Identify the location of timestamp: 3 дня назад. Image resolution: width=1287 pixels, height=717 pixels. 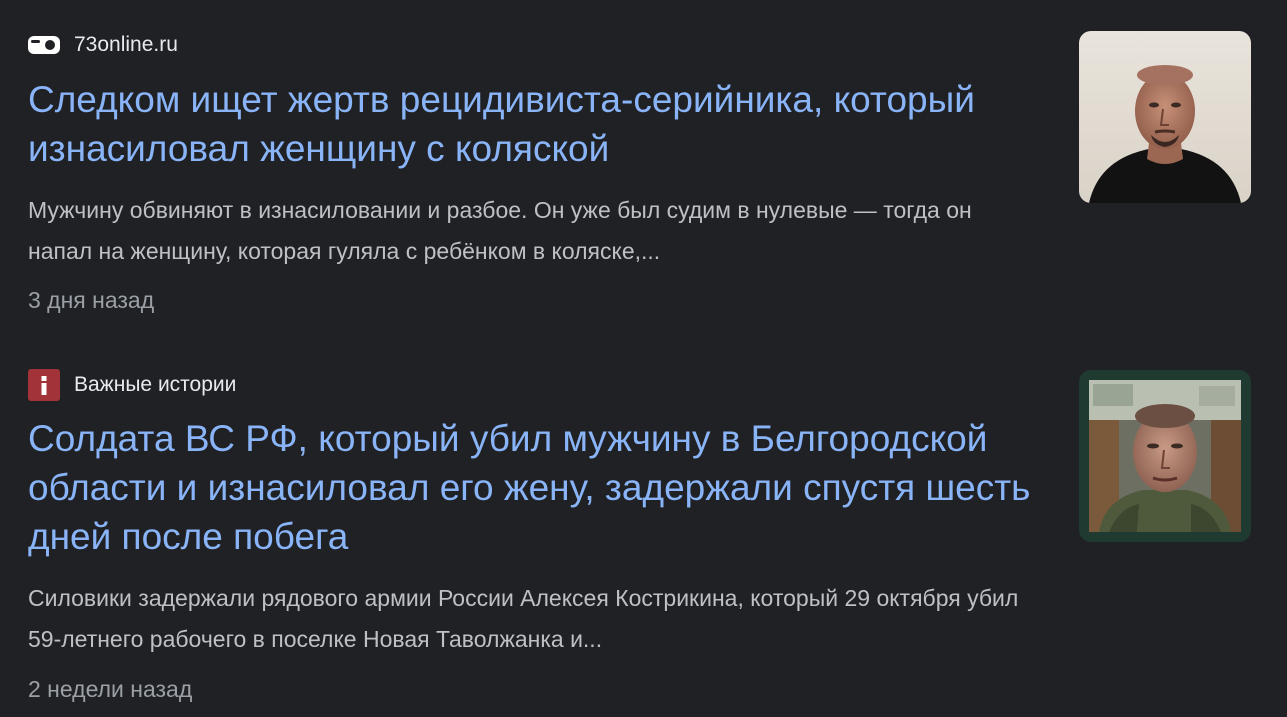
(91, 300).